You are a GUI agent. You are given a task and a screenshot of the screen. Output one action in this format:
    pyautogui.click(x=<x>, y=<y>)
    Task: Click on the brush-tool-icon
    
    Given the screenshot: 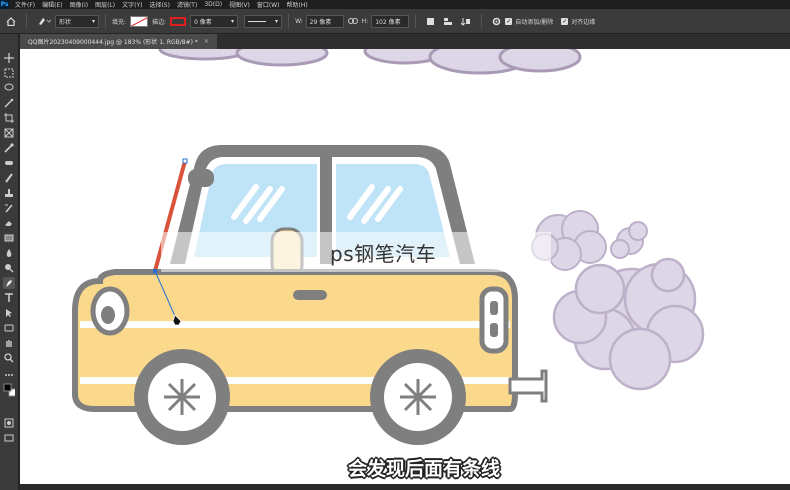 What is the action you would take?
    pyautogui.click(x=9, y=178)
    